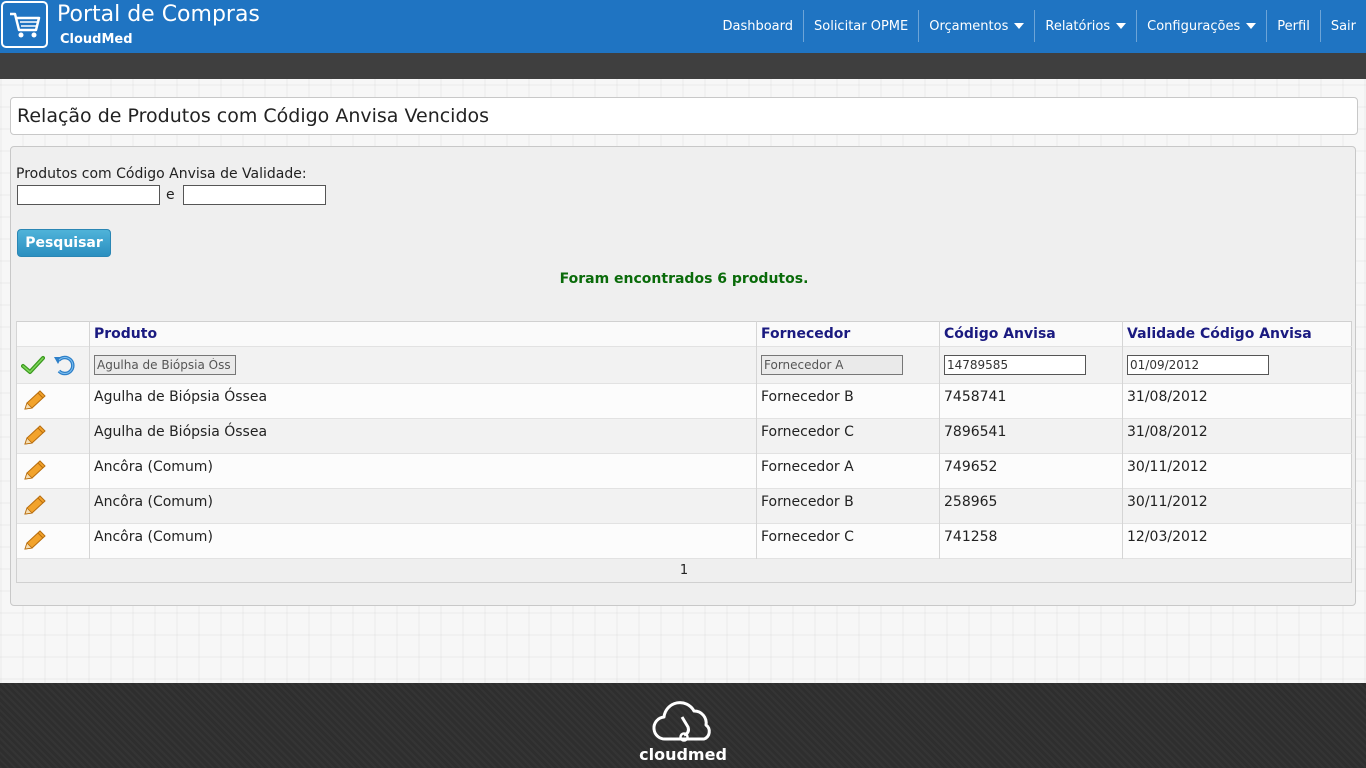  I want to click on table-row-editing, so click(684, 365).